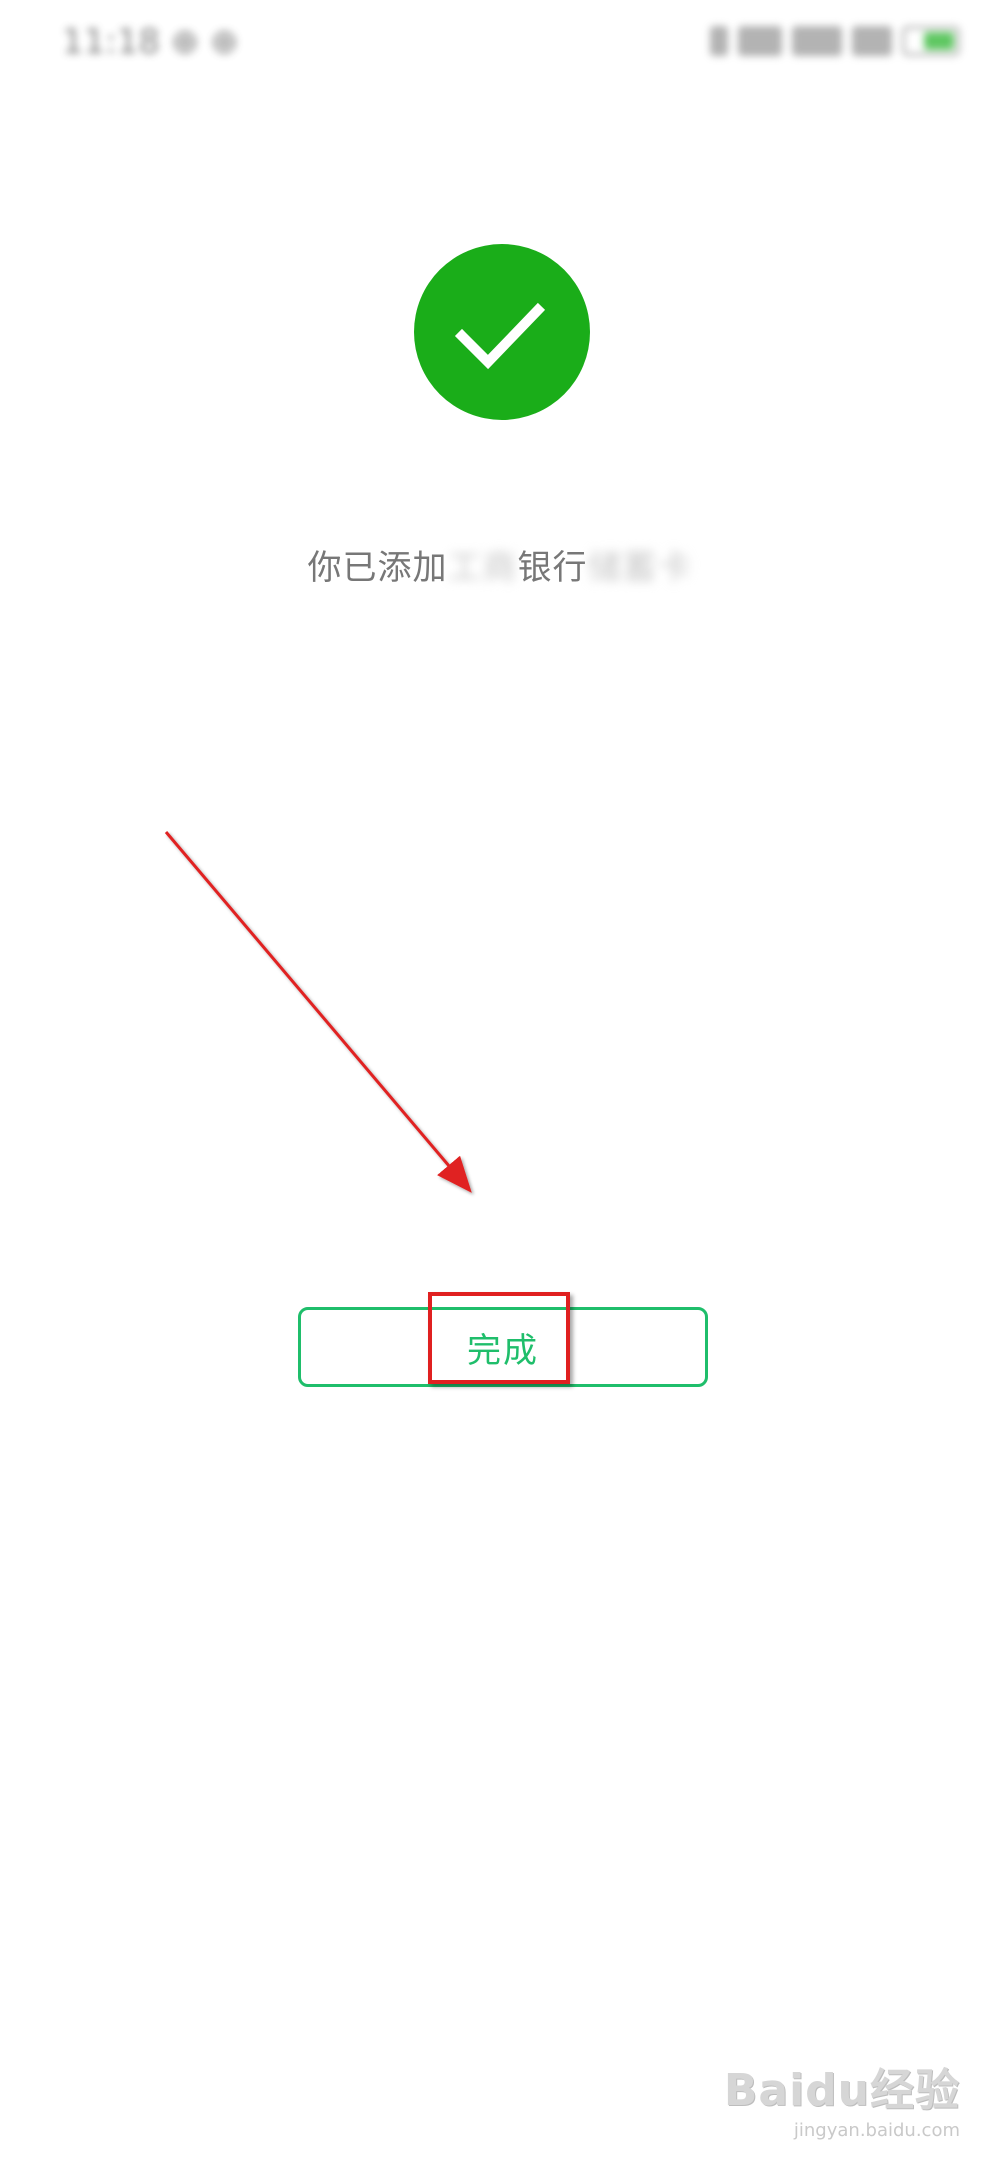 This screenshot has height=2167, width=1000. I want to click on battery-icon, so click(931, 41).